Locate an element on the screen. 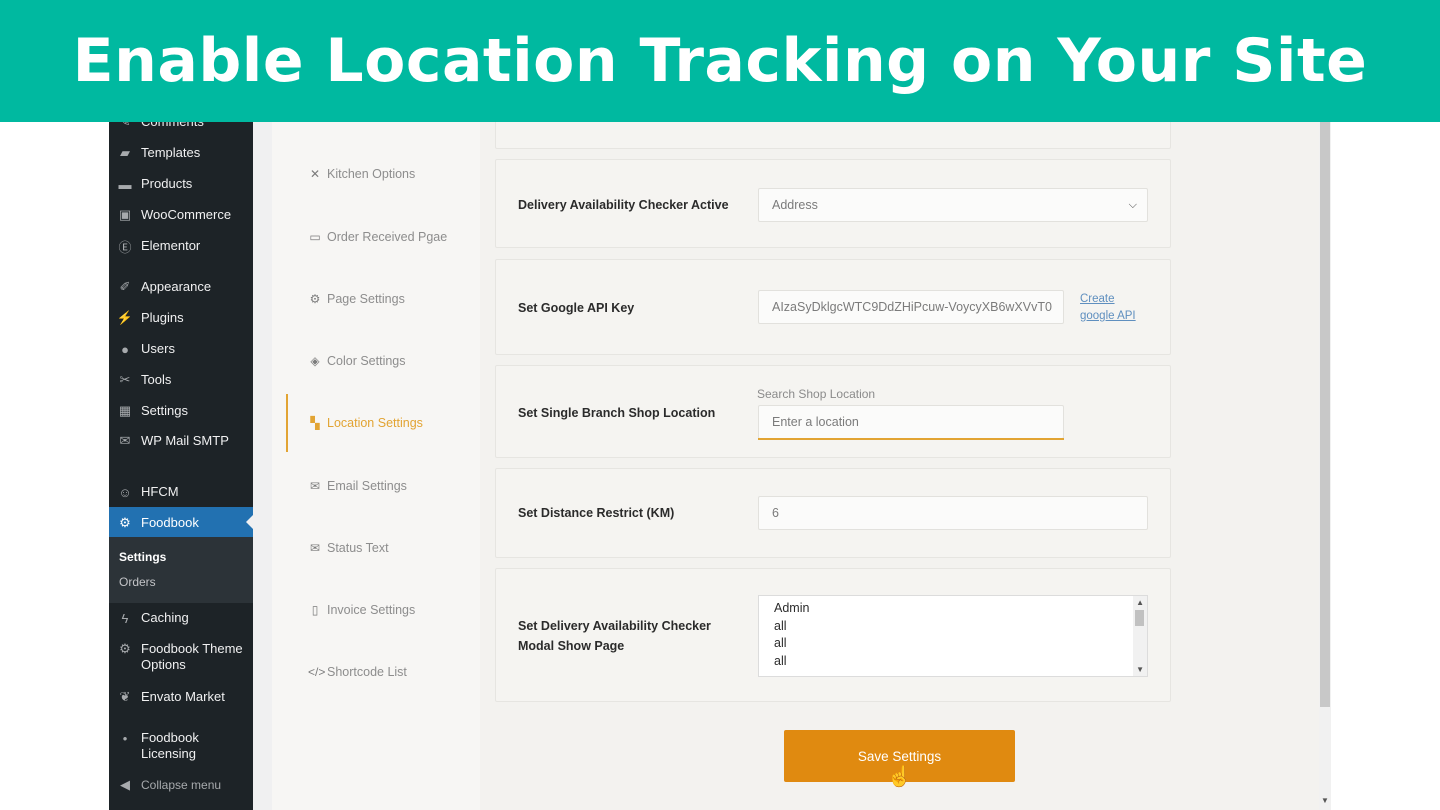 This screenshot has width=1440, height=810. create-google-api-link: Create google API is located at coordinates (1115, 308).